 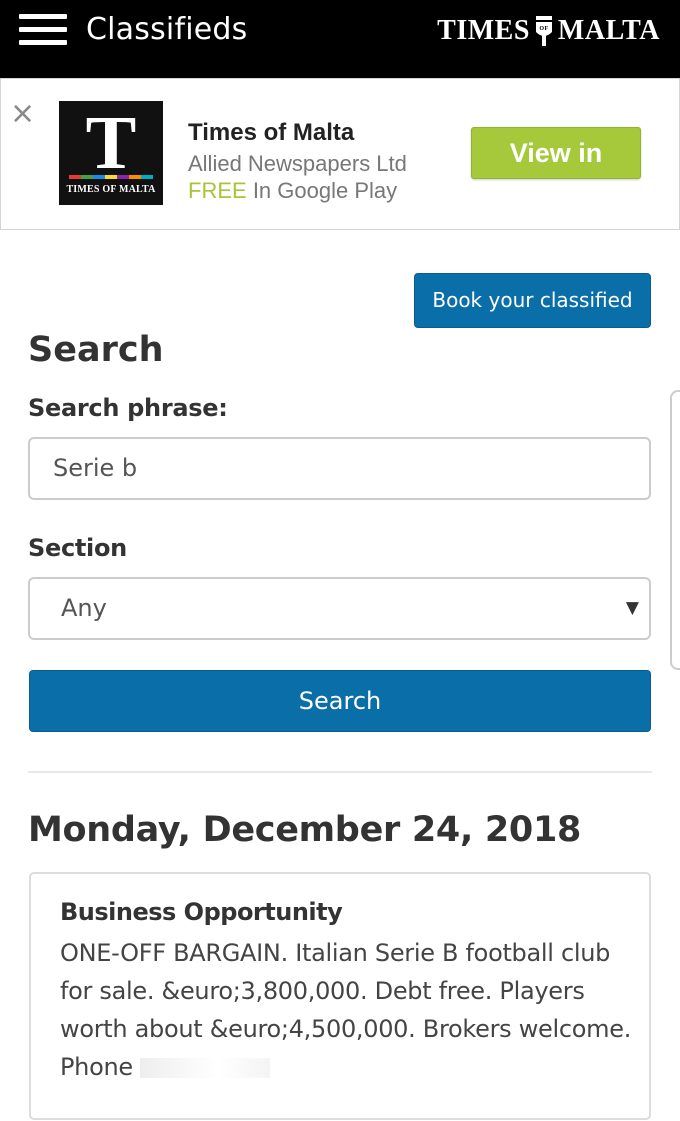 What do you see at coordinates (167, 29) in the screenshot?
I see `page-title: Classifieds` at bounding box center [167, 29].